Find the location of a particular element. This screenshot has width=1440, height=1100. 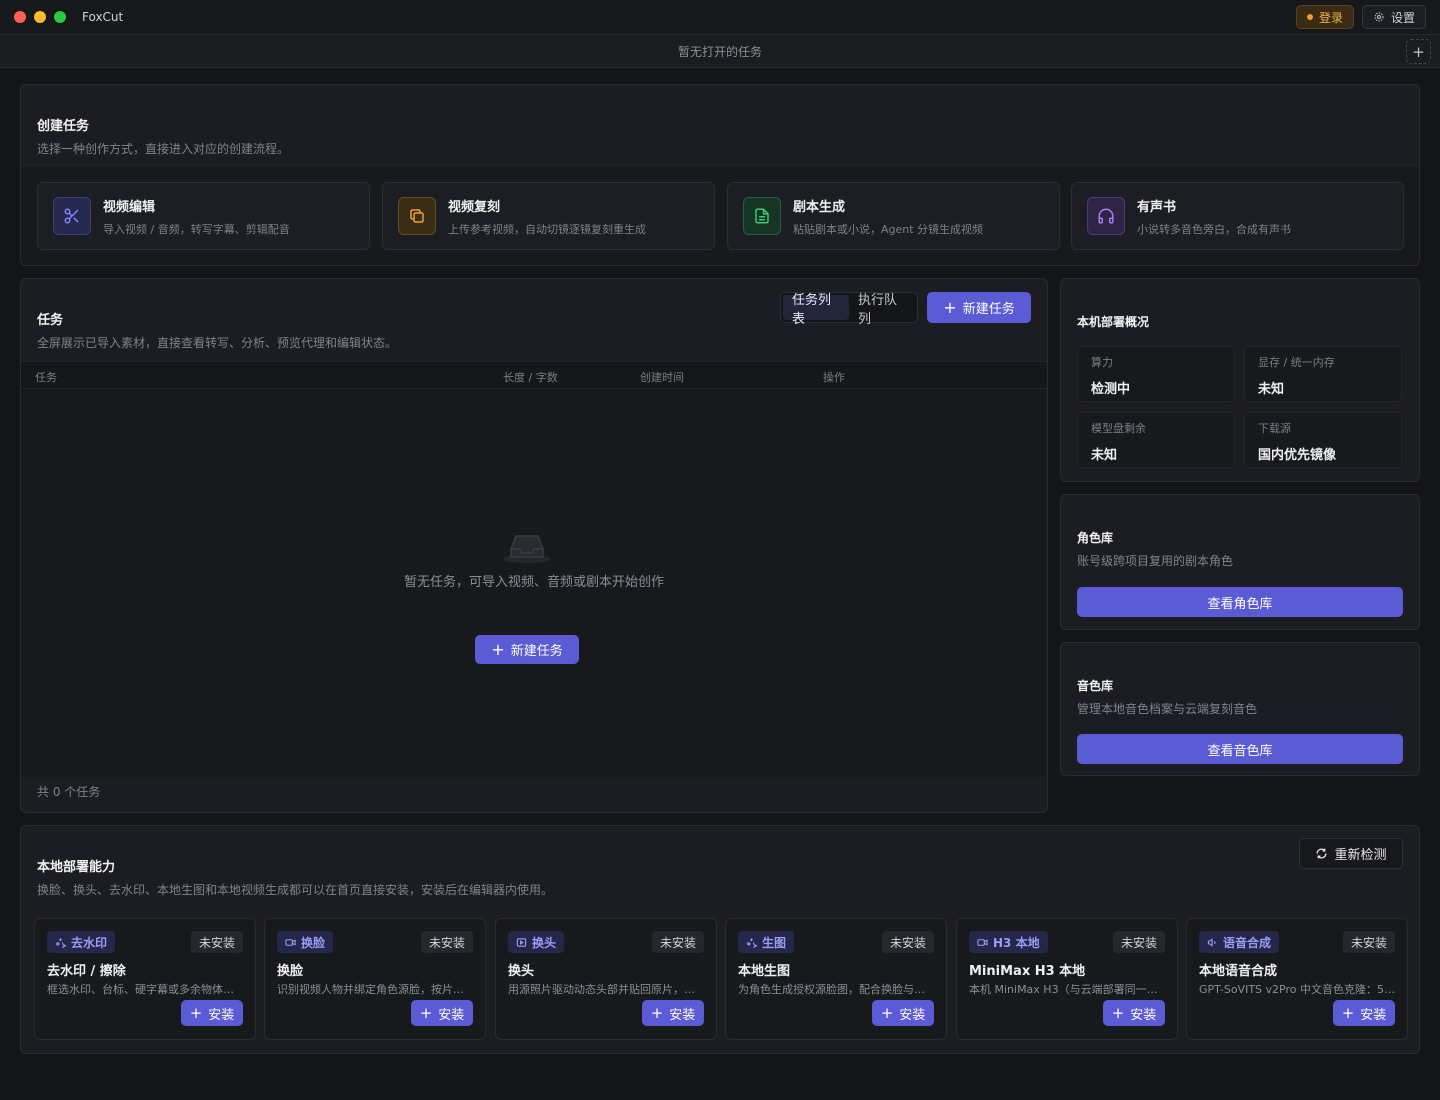

tab-task-list: 任务列表 is located at coordinates (816, 310).